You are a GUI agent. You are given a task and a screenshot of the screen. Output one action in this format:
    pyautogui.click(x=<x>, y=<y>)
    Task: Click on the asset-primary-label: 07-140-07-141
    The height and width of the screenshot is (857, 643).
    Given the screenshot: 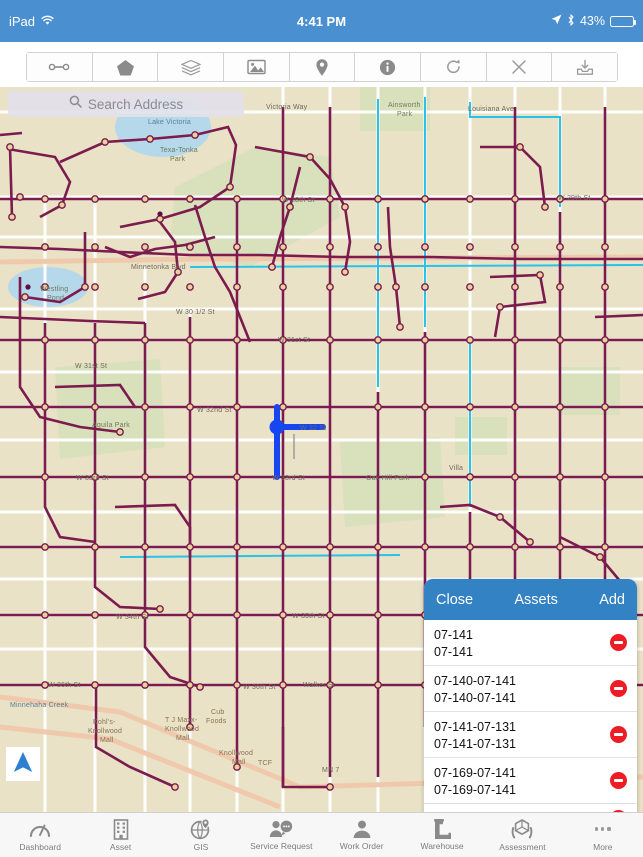 What is the action you would take?
    pyautogui.click(x=475, y=681)
    